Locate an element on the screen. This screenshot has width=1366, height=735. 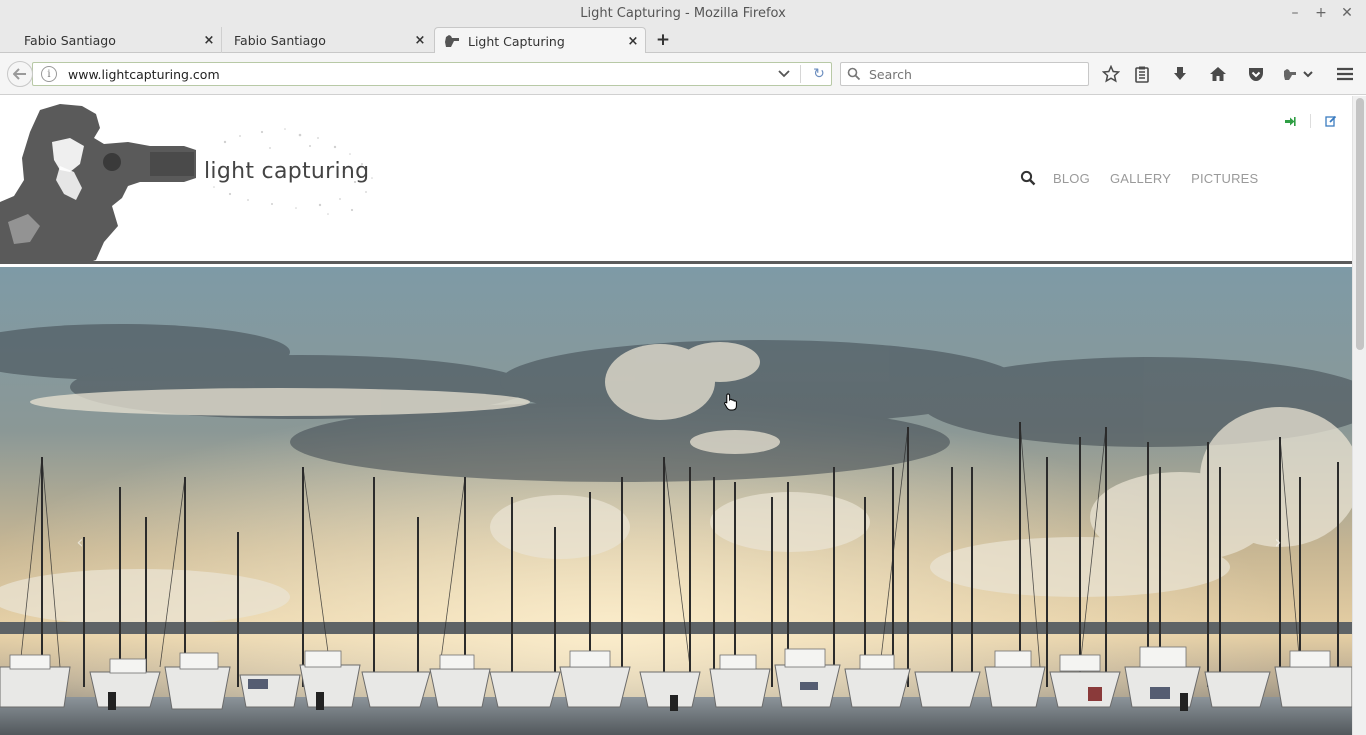
window-controls: – + ✕ is located at coordinates (1321, 13).